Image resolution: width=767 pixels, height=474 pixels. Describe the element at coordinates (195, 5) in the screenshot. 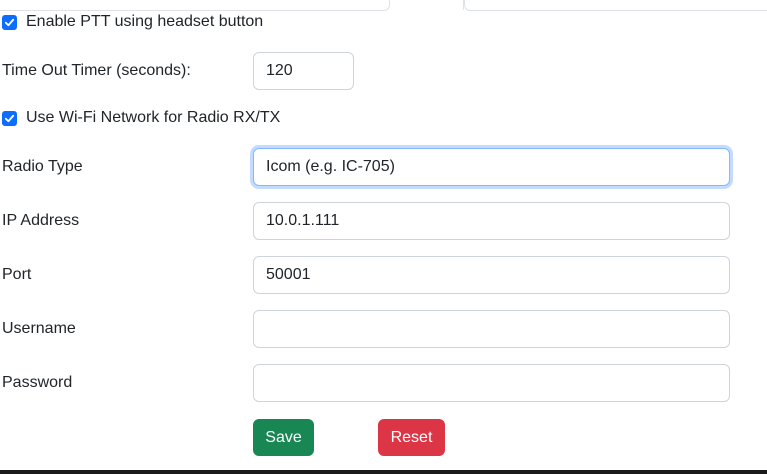

I see `tab-left` at that location.